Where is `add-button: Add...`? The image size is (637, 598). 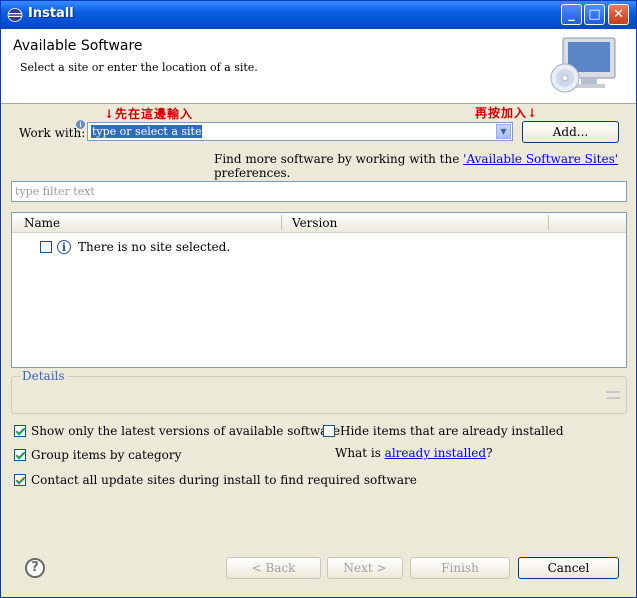
add-button: Add... is located at coordinates (570, 132).